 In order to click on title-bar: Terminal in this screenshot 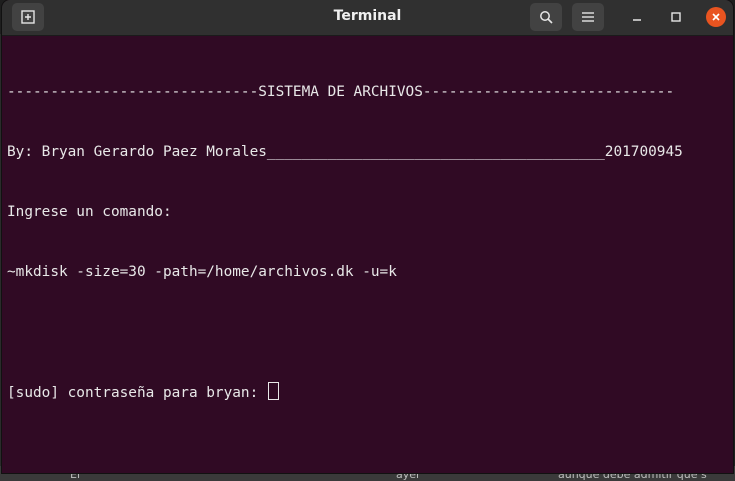, I will do `click(367, 18)`.